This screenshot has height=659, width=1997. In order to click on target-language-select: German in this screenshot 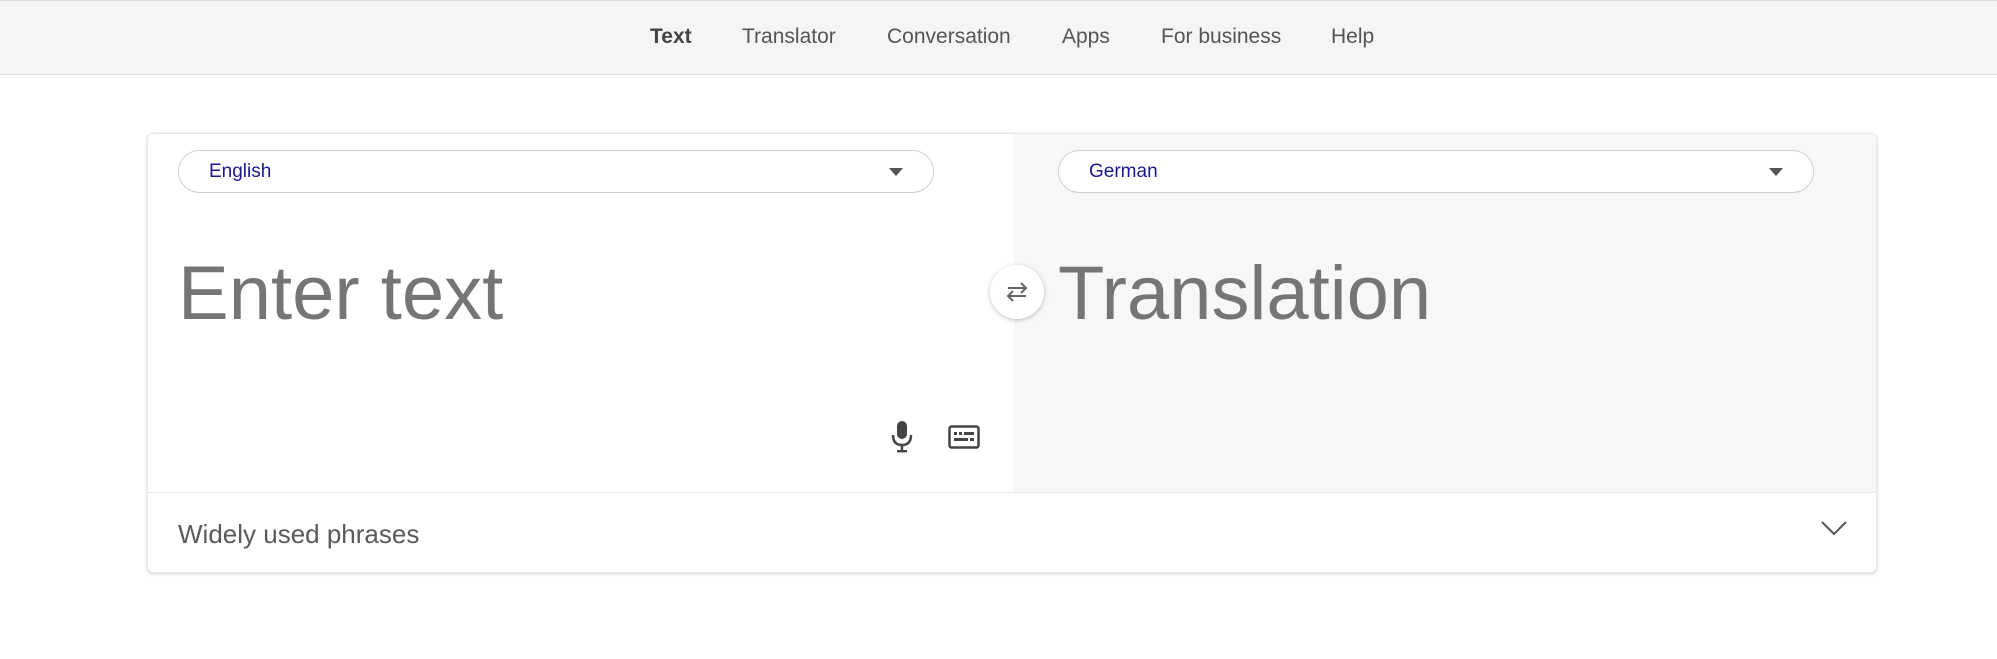, I will do `click(1436, 171)`.